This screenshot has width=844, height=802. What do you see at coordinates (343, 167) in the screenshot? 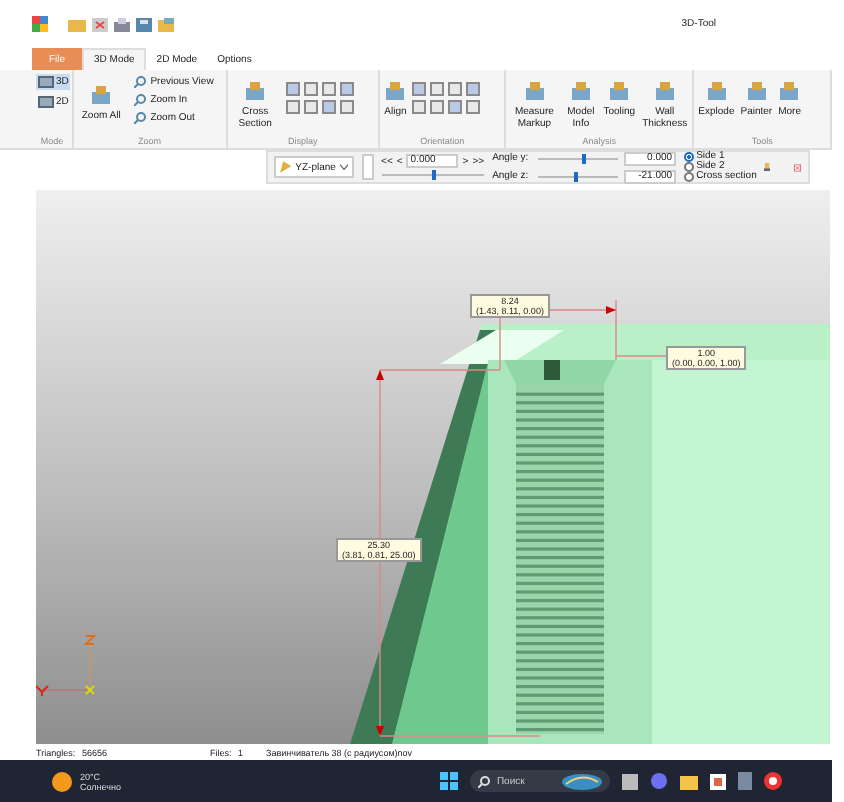
I see `chevron-icon` at bounding box center [343, 167].